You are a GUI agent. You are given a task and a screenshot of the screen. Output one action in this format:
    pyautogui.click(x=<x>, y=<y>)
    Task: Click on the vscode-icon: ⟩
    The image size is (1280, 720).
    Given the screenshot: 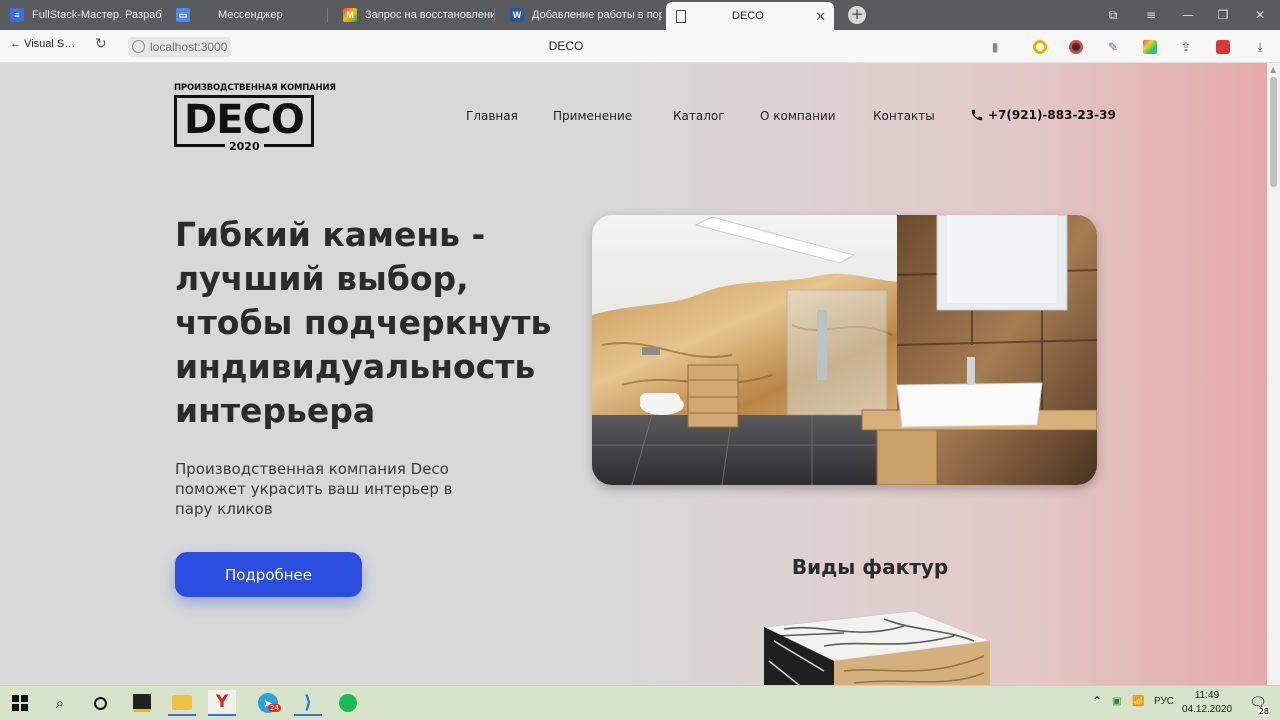 What is the action you would take?
    pyautogui.click(x=308, y=703)
    